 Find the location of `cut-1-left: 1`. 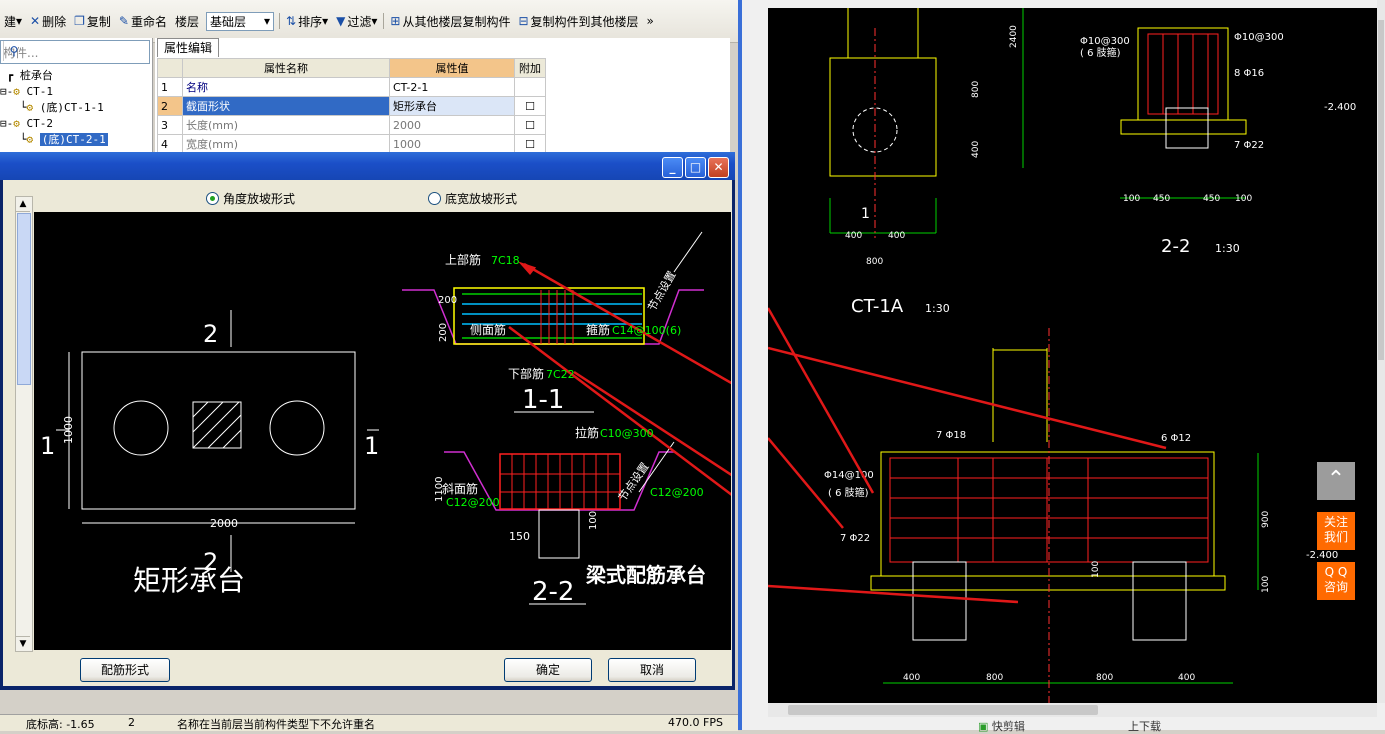

cut-1-left: 1 is located at coordinates (47, 446).